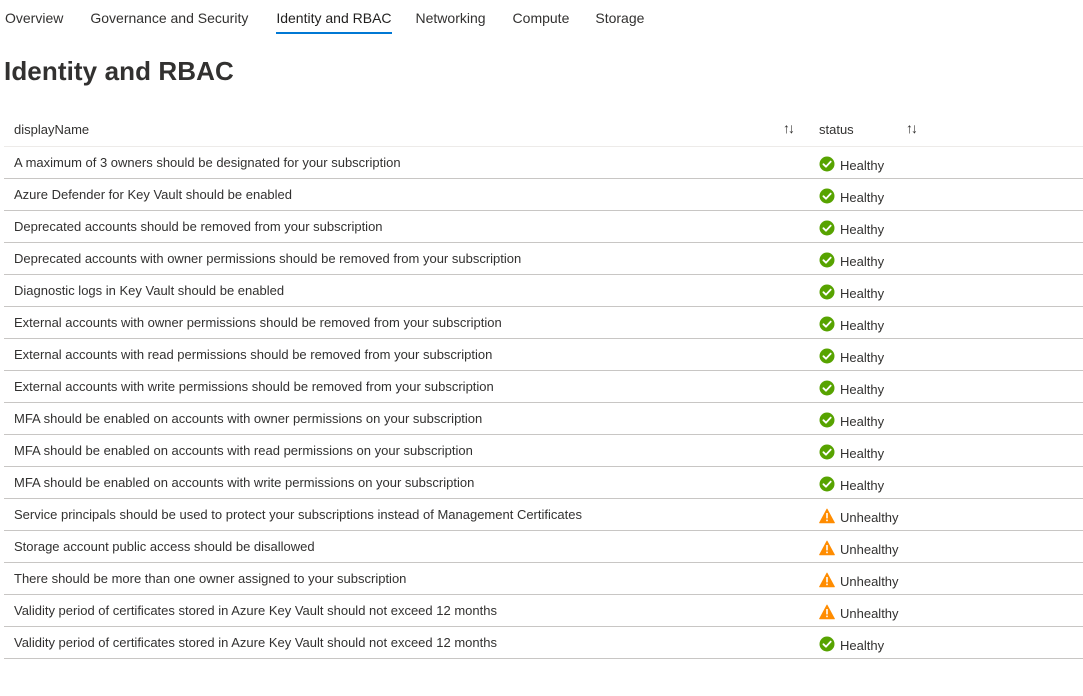 Image resolution: width=1083 pixels, height=696 pixels. Describe the element at coordinates (541, 17) in the screenshot. I see `tab-compute: Compute` at that location.